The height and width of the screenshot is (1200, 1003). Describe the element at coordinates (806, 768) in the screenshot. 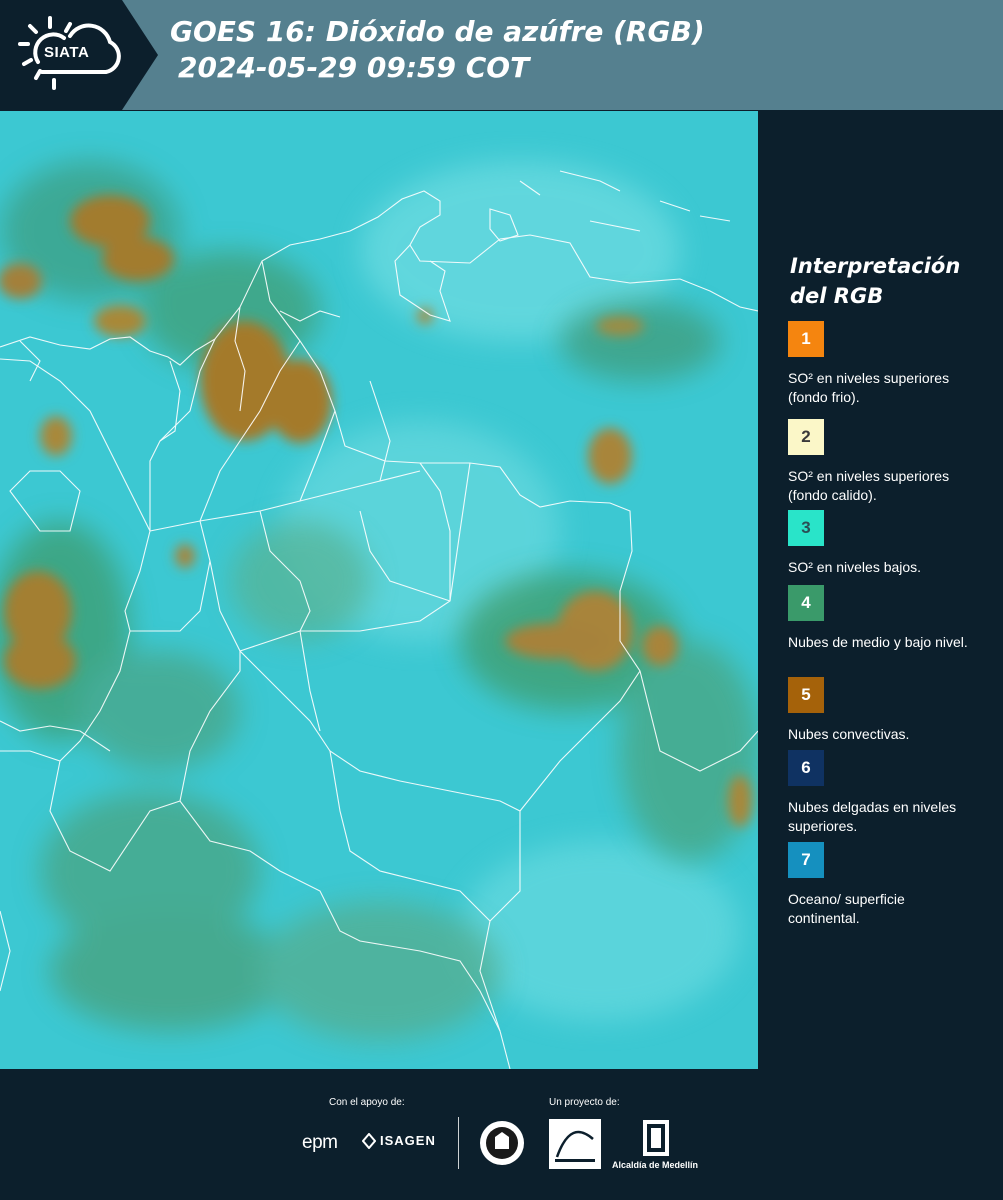

I see `legend-swatch-6: 6` at that location.